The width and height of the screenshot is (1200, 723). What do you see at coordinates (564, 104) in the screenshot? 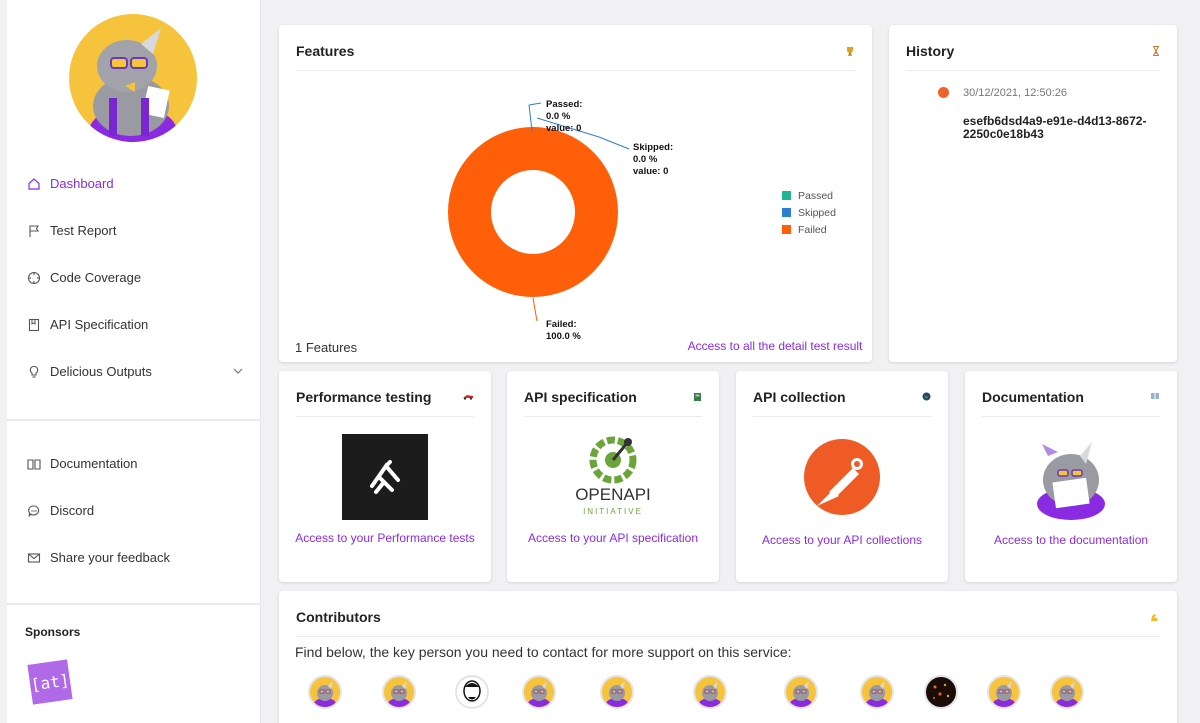
I see `callout-label: Passed:` at bounding box center [564, 104].